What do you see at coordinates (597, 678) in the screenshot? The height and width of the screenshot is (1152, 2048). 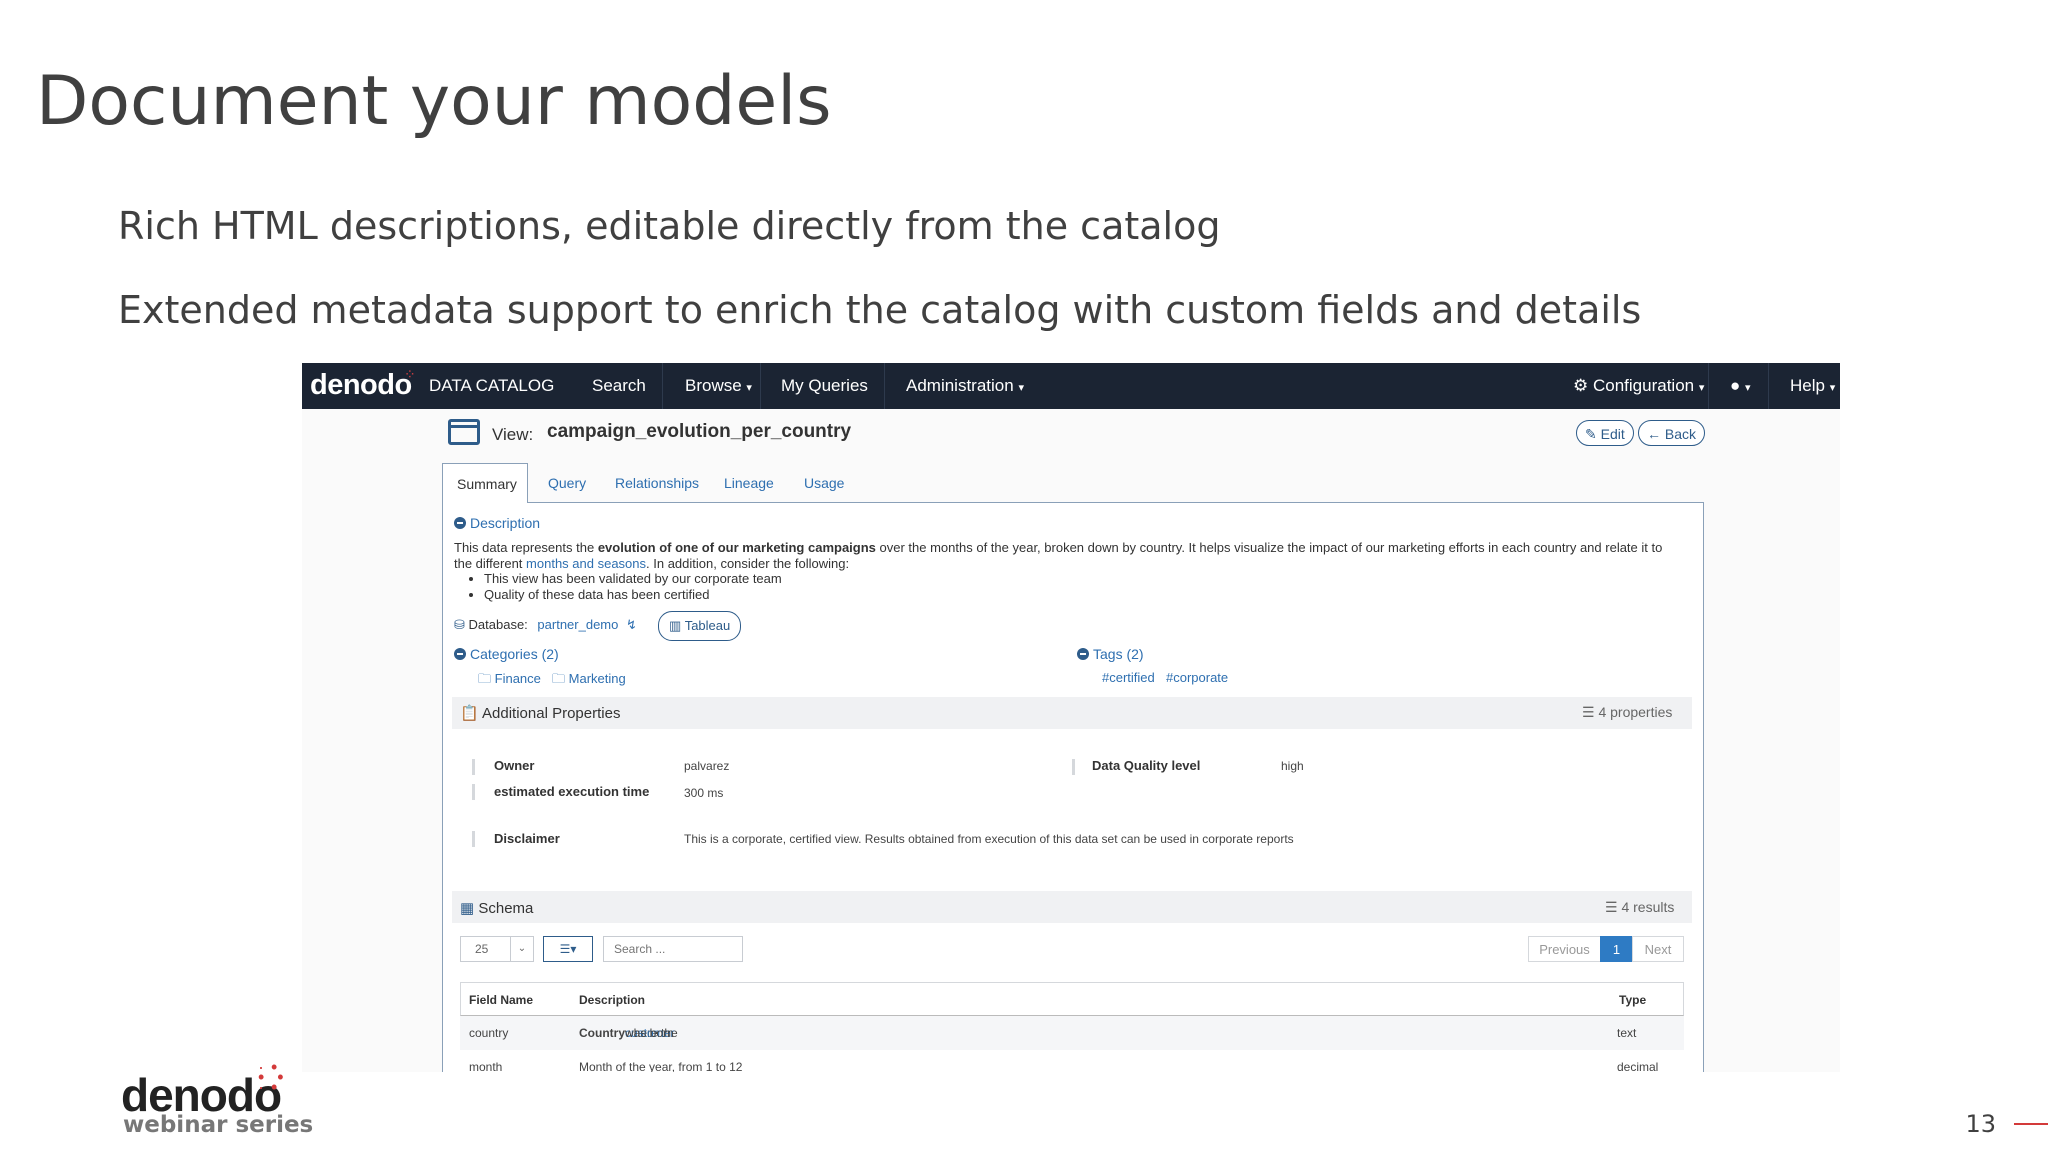 I see `category-marketing-label: Marketing` at bounding box center [597, 678].